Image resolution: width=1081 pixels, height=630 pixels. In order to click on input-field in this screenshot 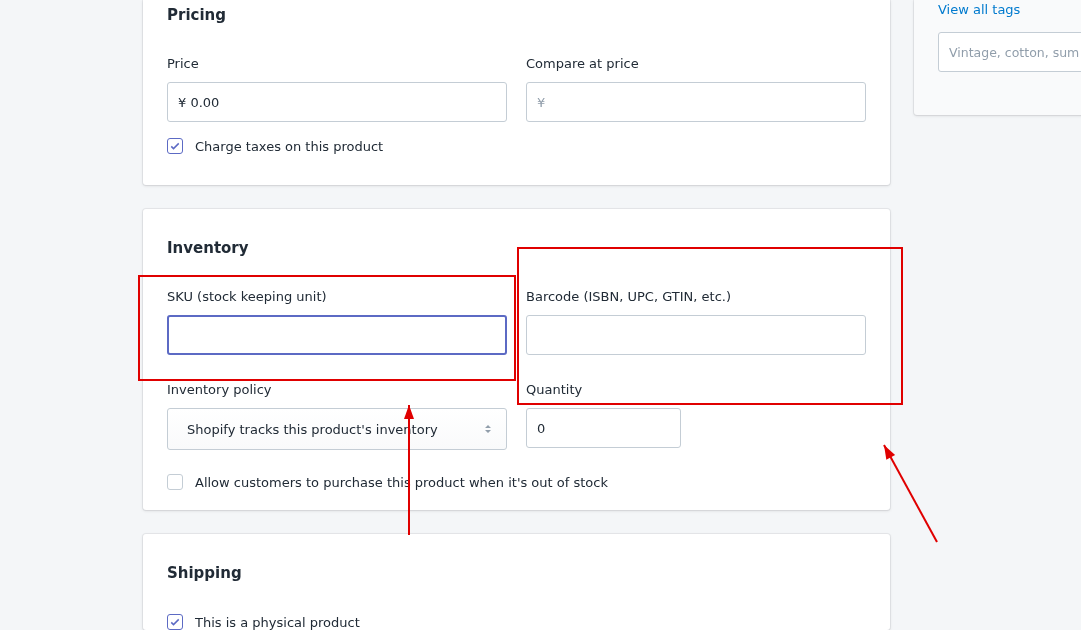, I will do `click(337, 335)`.